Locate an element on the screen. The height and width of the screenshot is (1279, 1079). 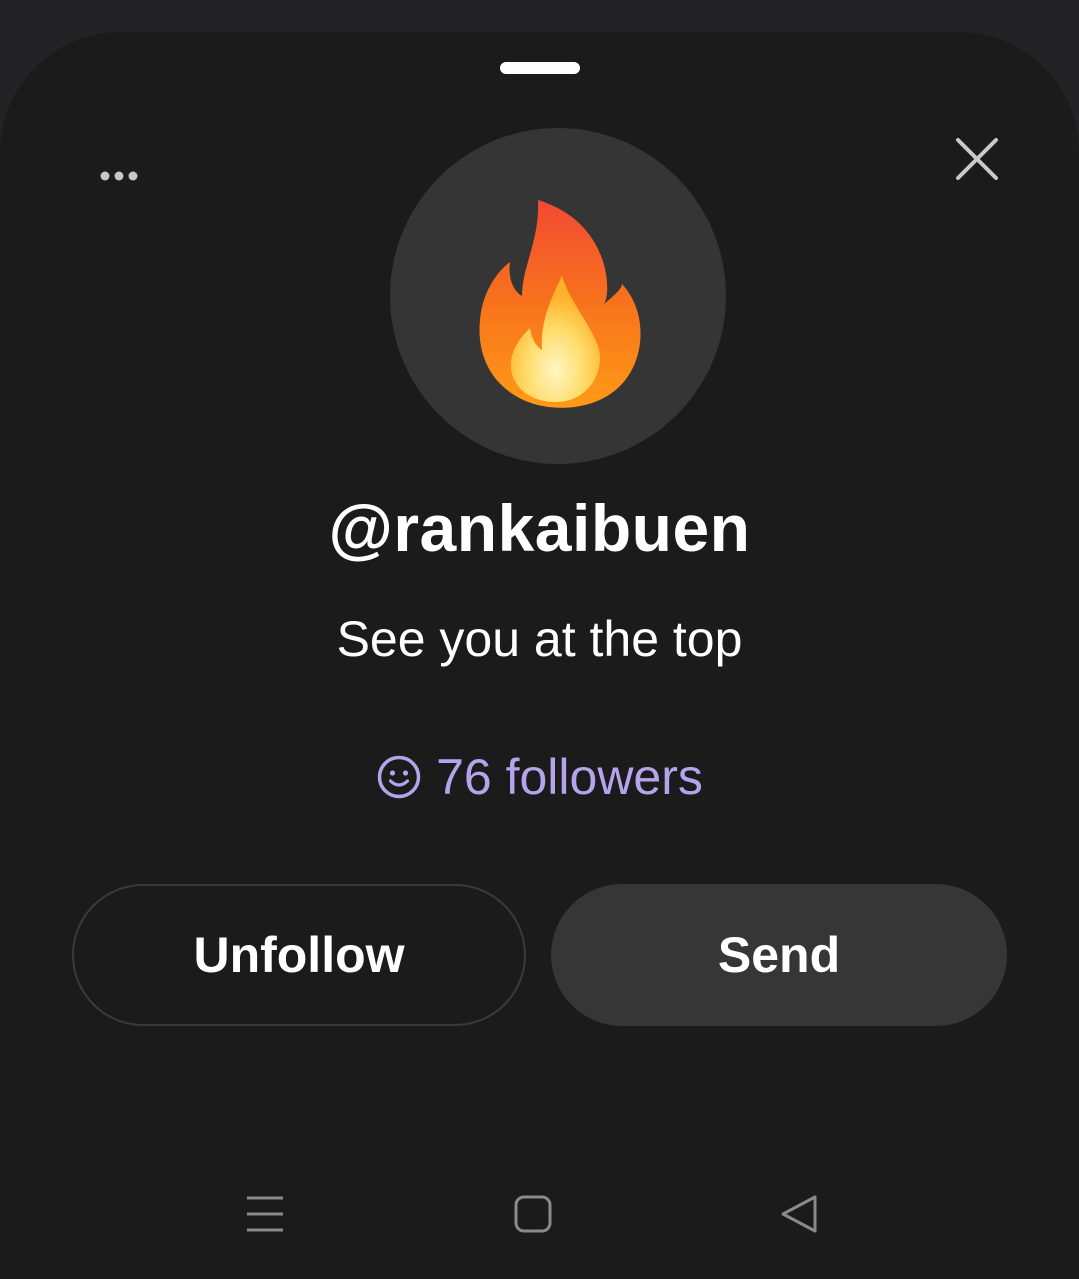
drag-handle is located at coordinates (540, 68).